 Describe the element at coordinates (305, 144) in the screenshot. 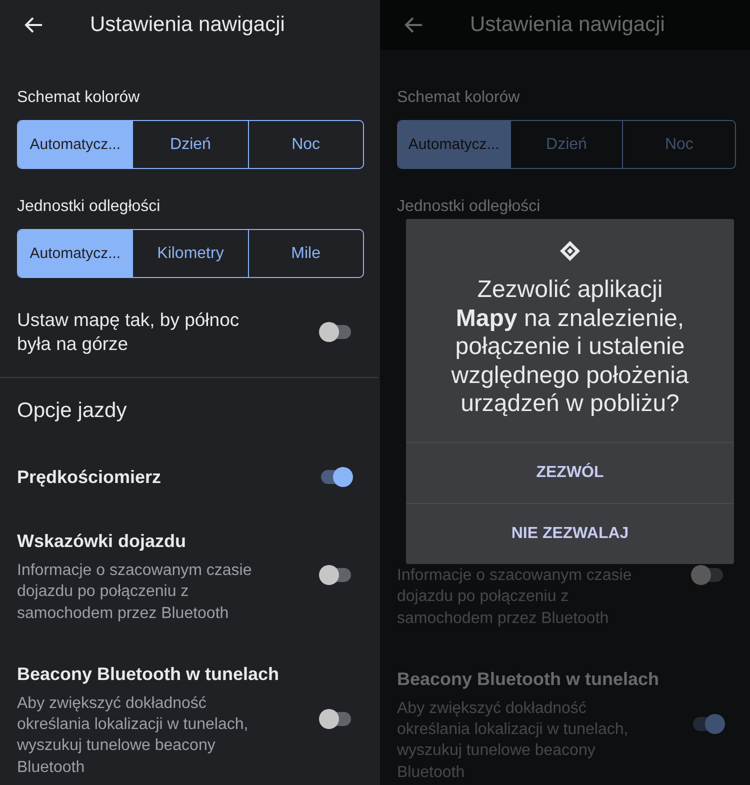

I see `segment-option: Noc` at that location.